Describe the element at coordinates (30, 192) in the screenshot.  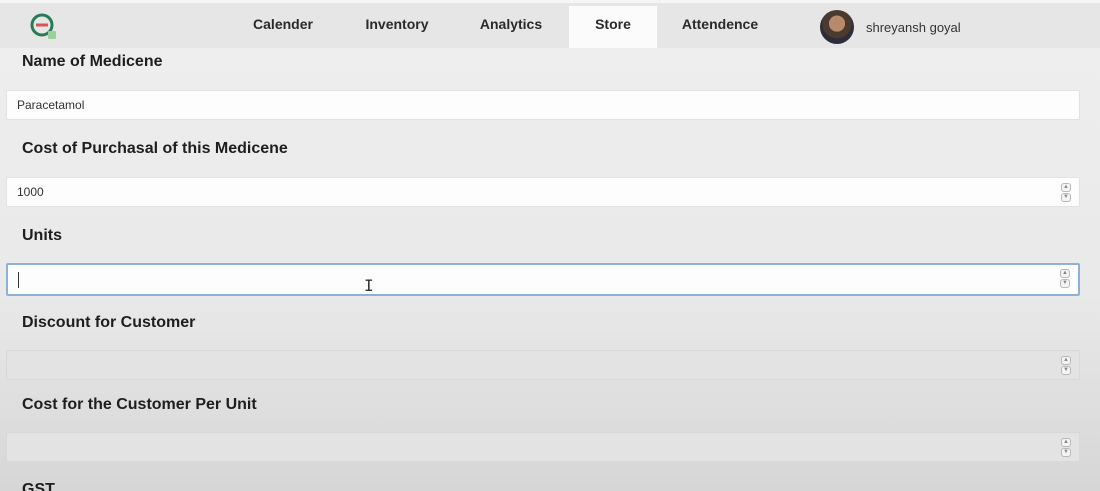
I see `purchase-cost-value: 1000` at that location.